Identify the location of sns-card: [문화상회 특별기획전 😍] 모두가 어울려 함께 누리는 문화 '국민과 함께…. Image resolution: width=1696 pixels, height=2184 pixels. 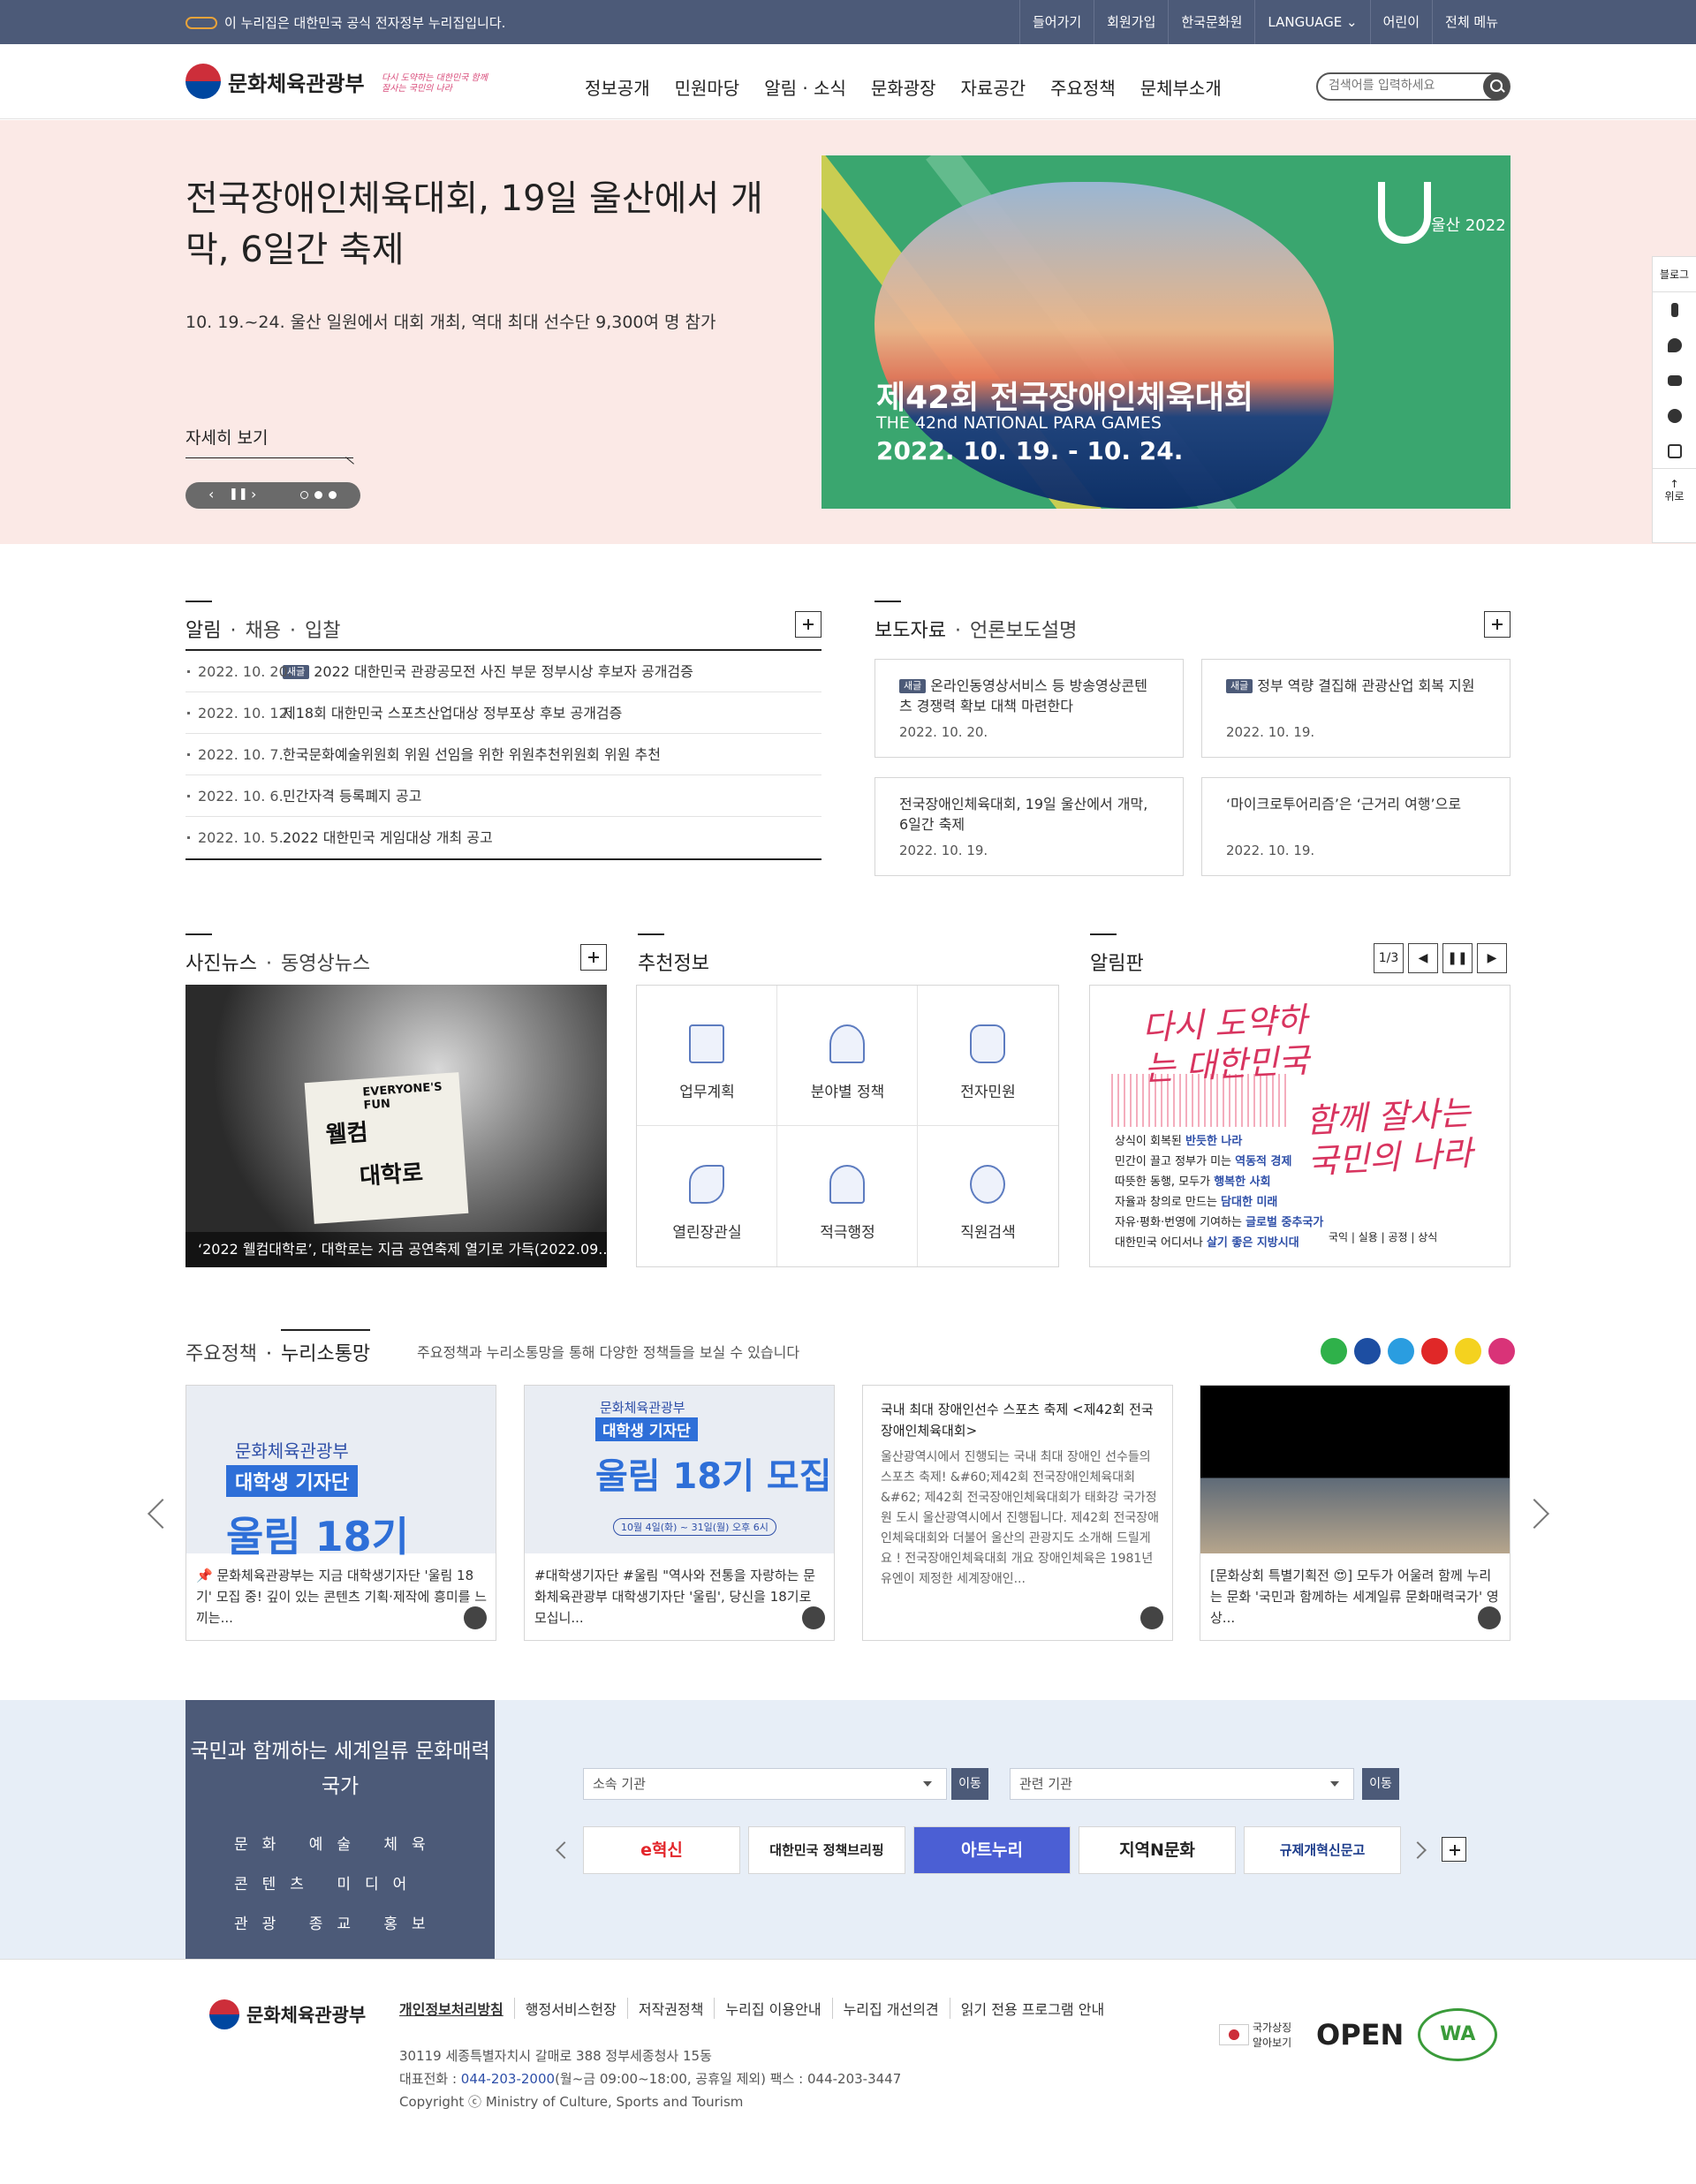
(1355, 1513).